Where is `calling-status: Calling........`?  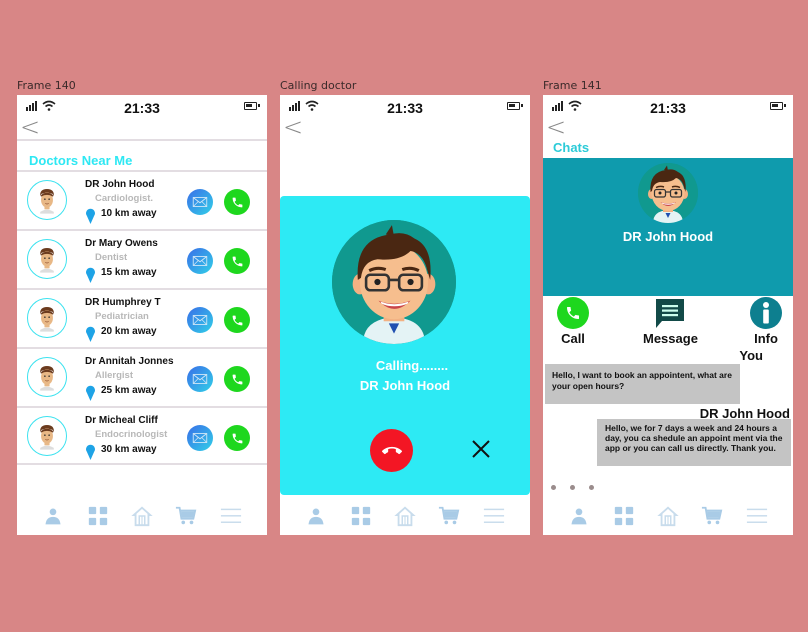
calling-status: Calling........ is located at coordinates (412, 365).